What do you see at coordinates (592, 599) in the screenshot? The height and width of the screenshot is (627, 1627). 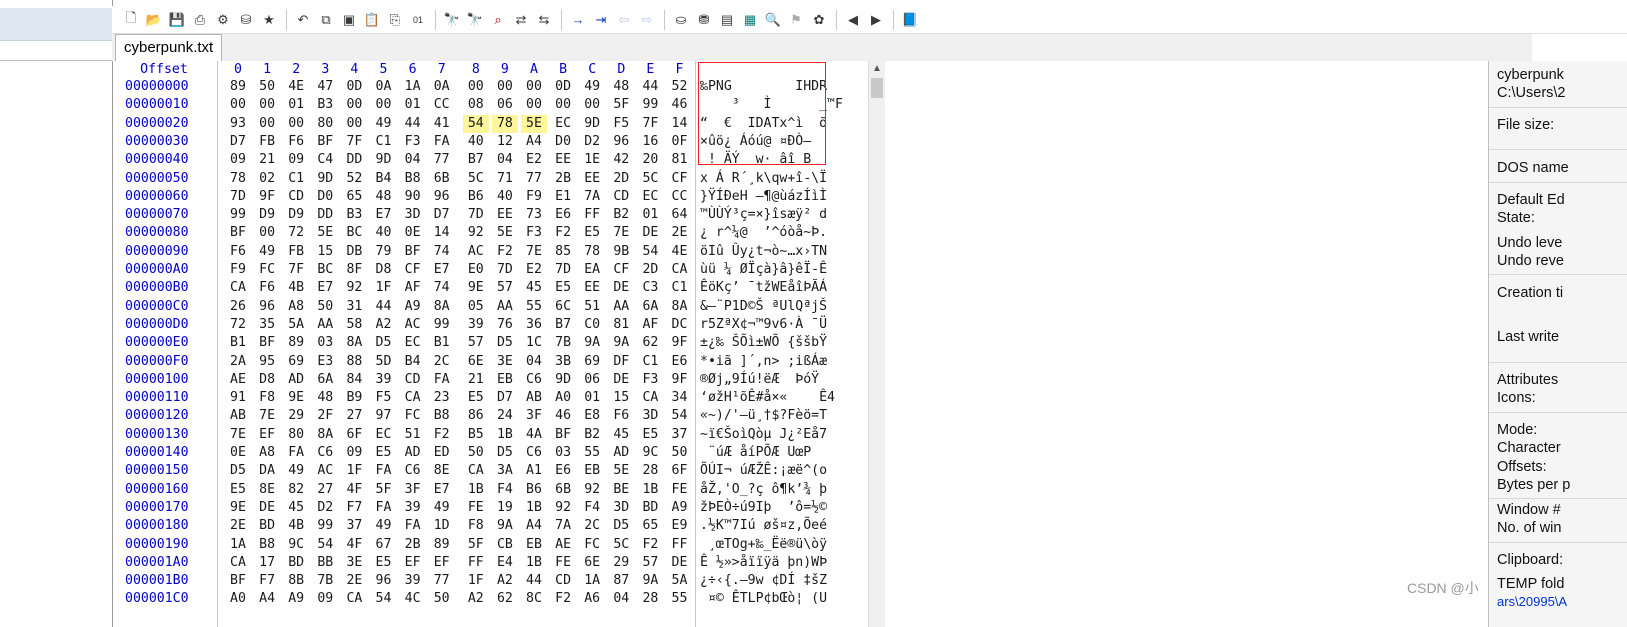 I see `hex-byte: A6` at bounding box center [592, 599].